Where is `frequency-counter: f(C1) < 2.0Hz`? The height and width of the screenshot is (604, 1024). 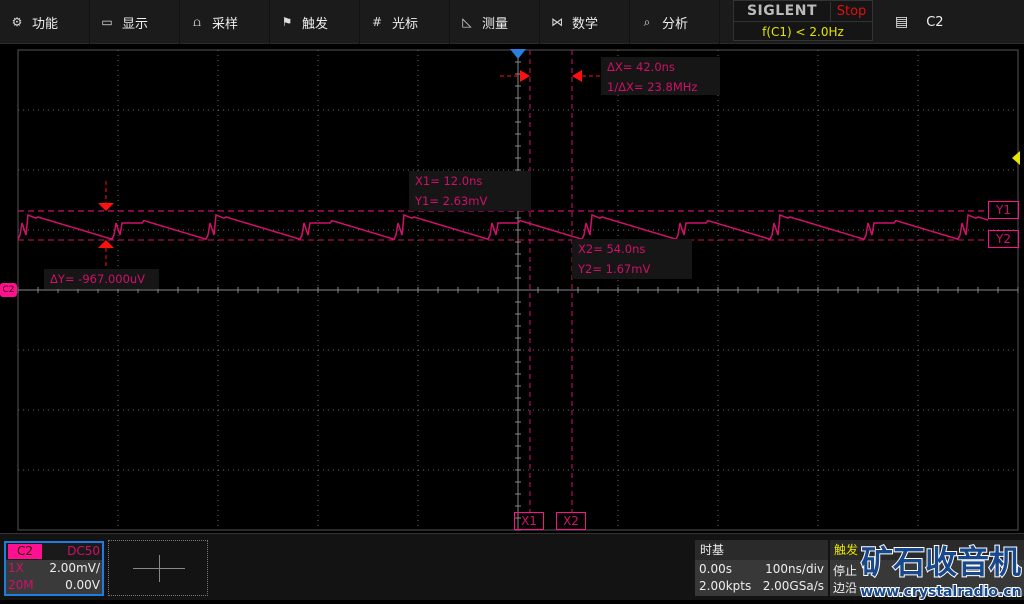 frequency-counter: f(C1) < 2.0Hz is located at coordinates (803, 31).